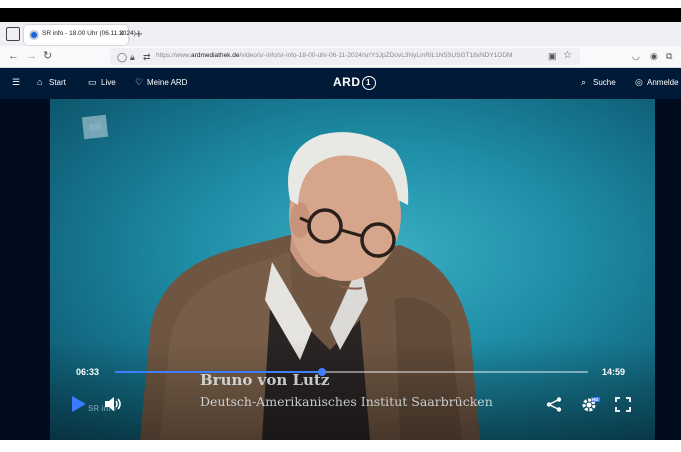 Image resolution: width=681 pixels, height=452 pixels. Describe the element at coordinates (31, 56) in the screenshot. I see `forward-icon: →` at that location.